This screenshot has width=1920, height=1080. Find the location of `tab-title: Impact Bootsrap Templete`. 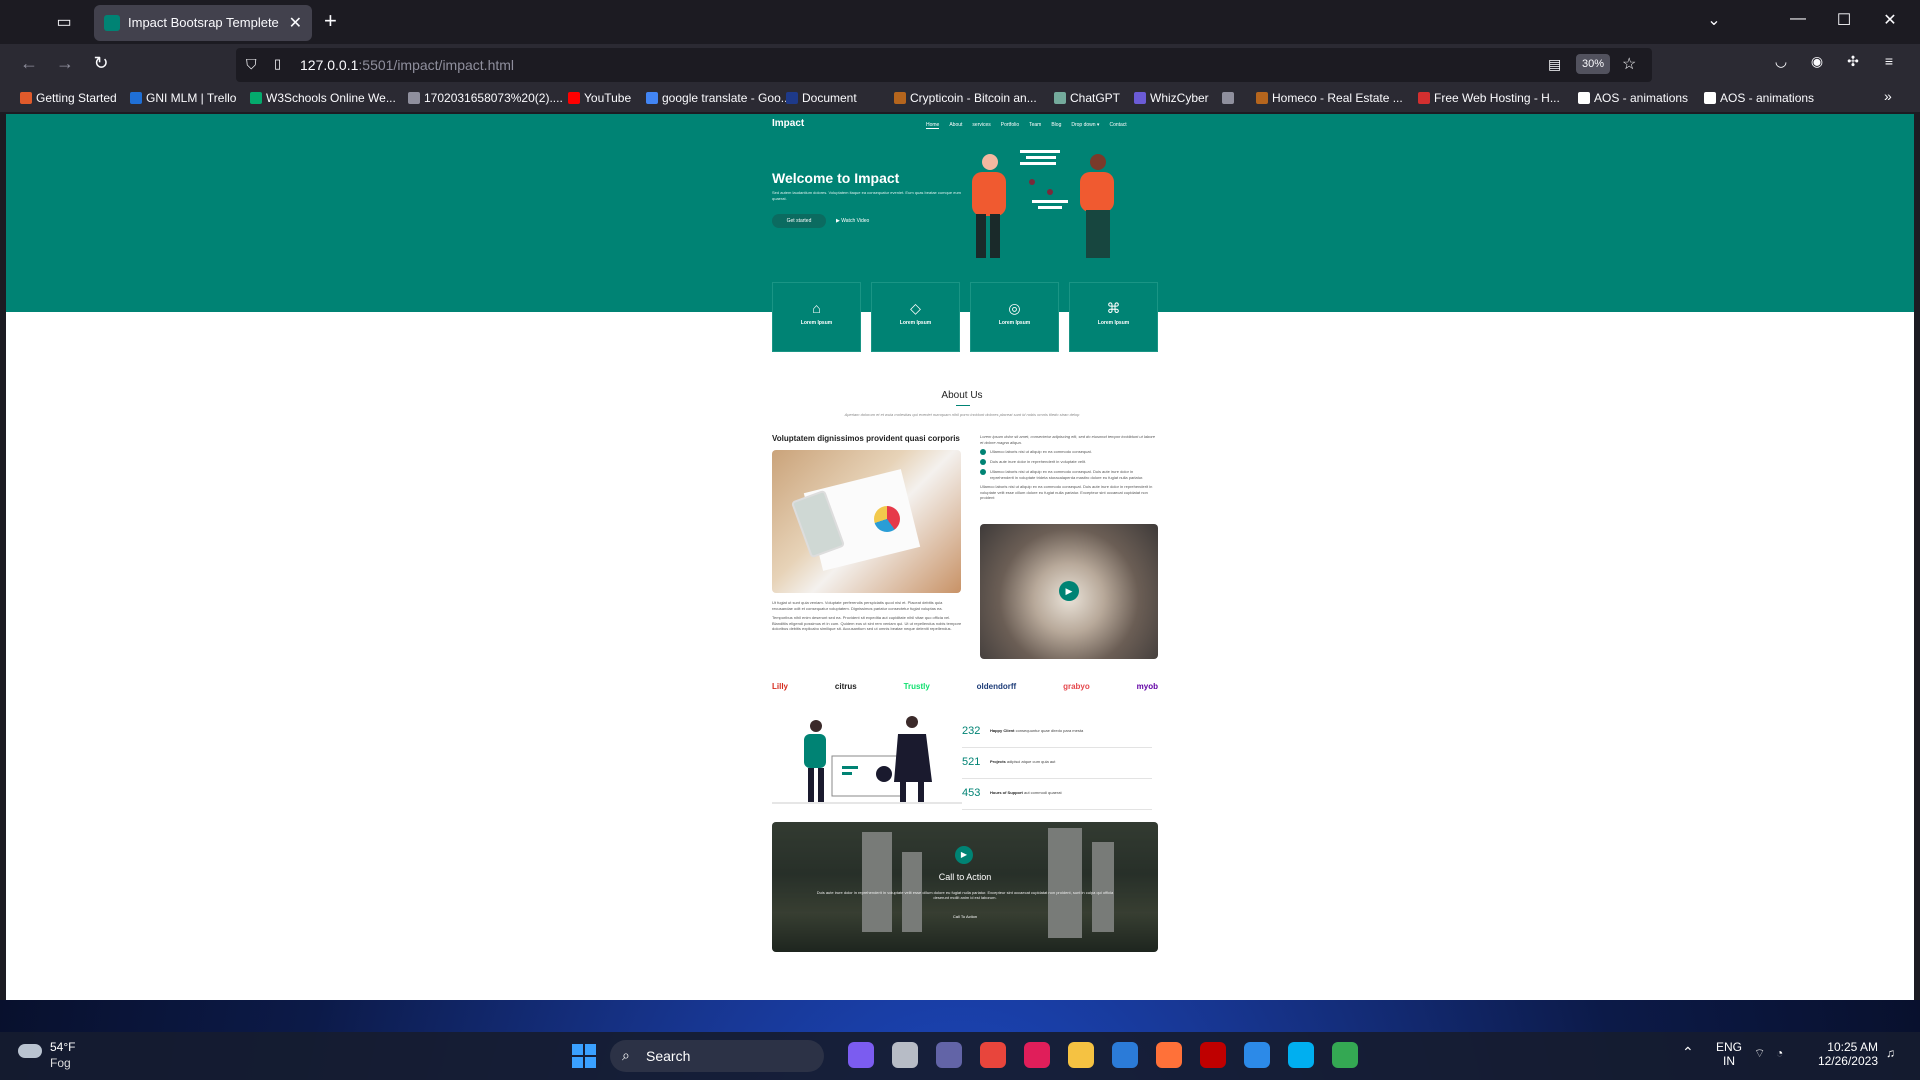

tab-title: Impact Bootsrap Templete is located at coordinates (203, 22).